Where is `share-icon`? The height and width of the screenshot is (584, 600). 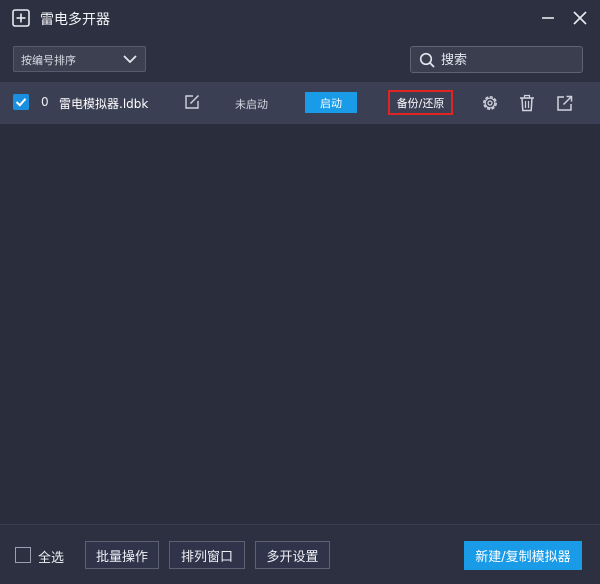 share-icon is located at coordinates (565, 103).